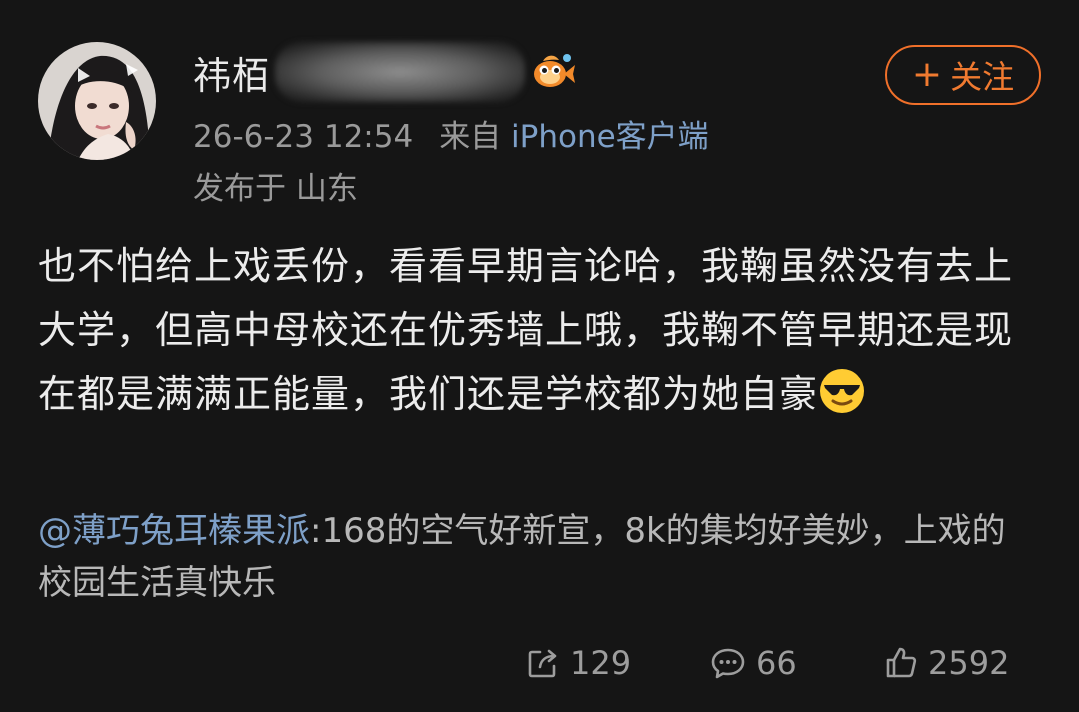 This screenshot has width=1079, height=712. I want to click on sunglasses-emoji-icon, so click(842, 391).